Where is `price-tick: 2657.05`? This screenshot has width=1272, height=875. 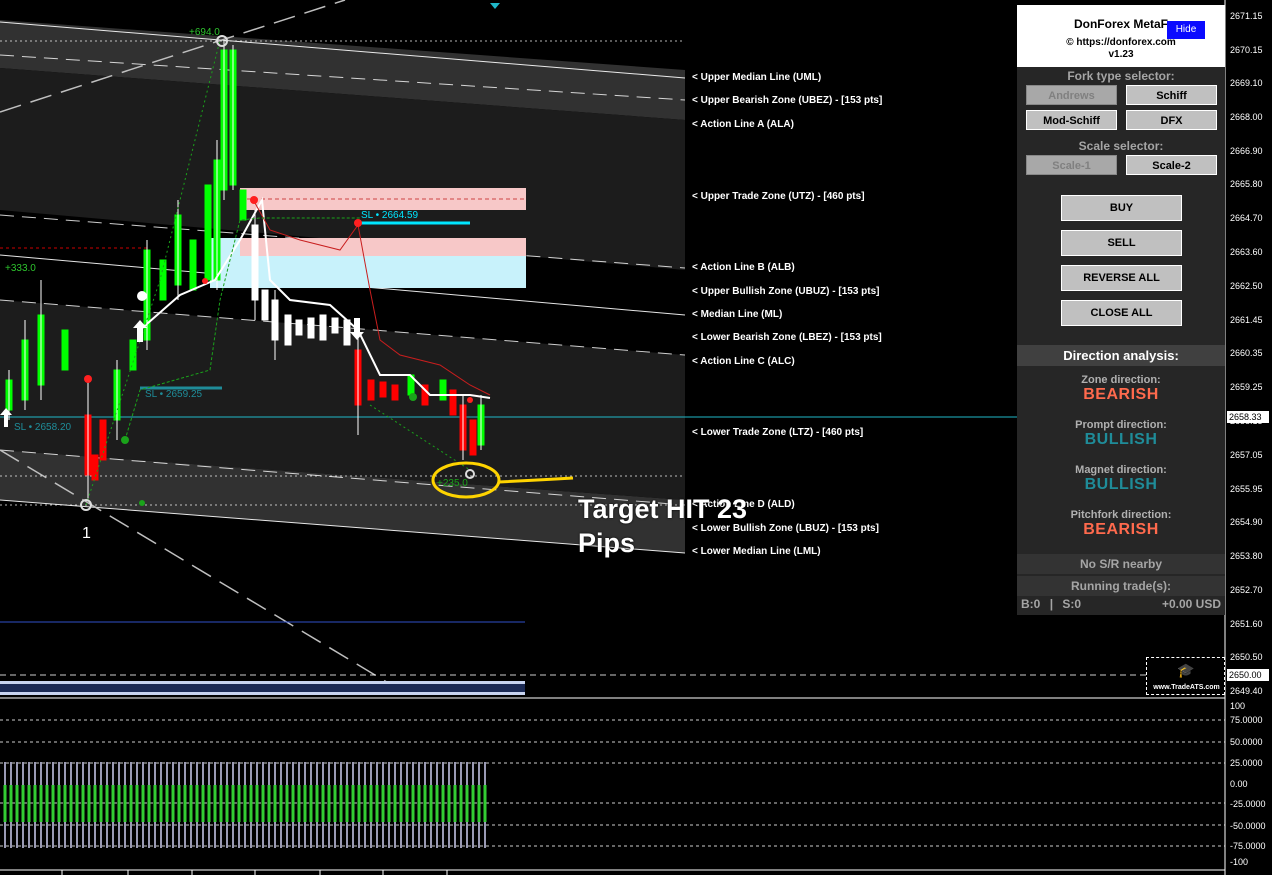 price-tick: 2657.05 is located at coordinates (1246, 455).